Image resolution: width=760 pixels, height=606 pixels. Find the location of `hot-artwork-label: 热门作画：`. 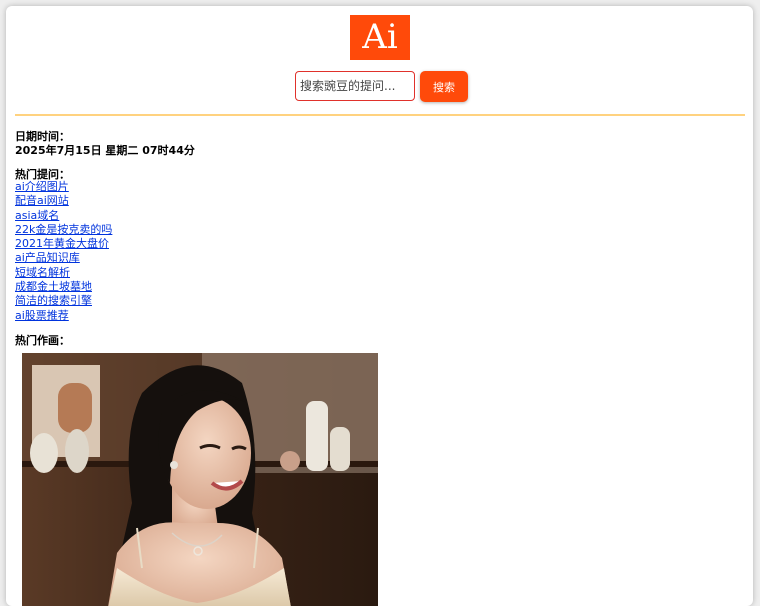

hot-artwork-label: 热门作画： is located at coordinates (42, 340).